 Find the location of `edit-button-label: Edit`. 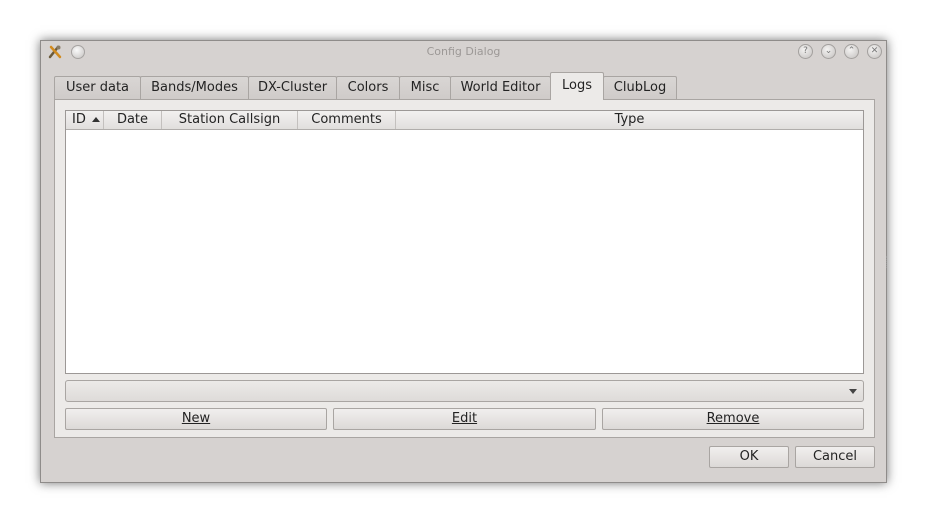

edit-button-label: Edit is located at coordinates (464, 418).